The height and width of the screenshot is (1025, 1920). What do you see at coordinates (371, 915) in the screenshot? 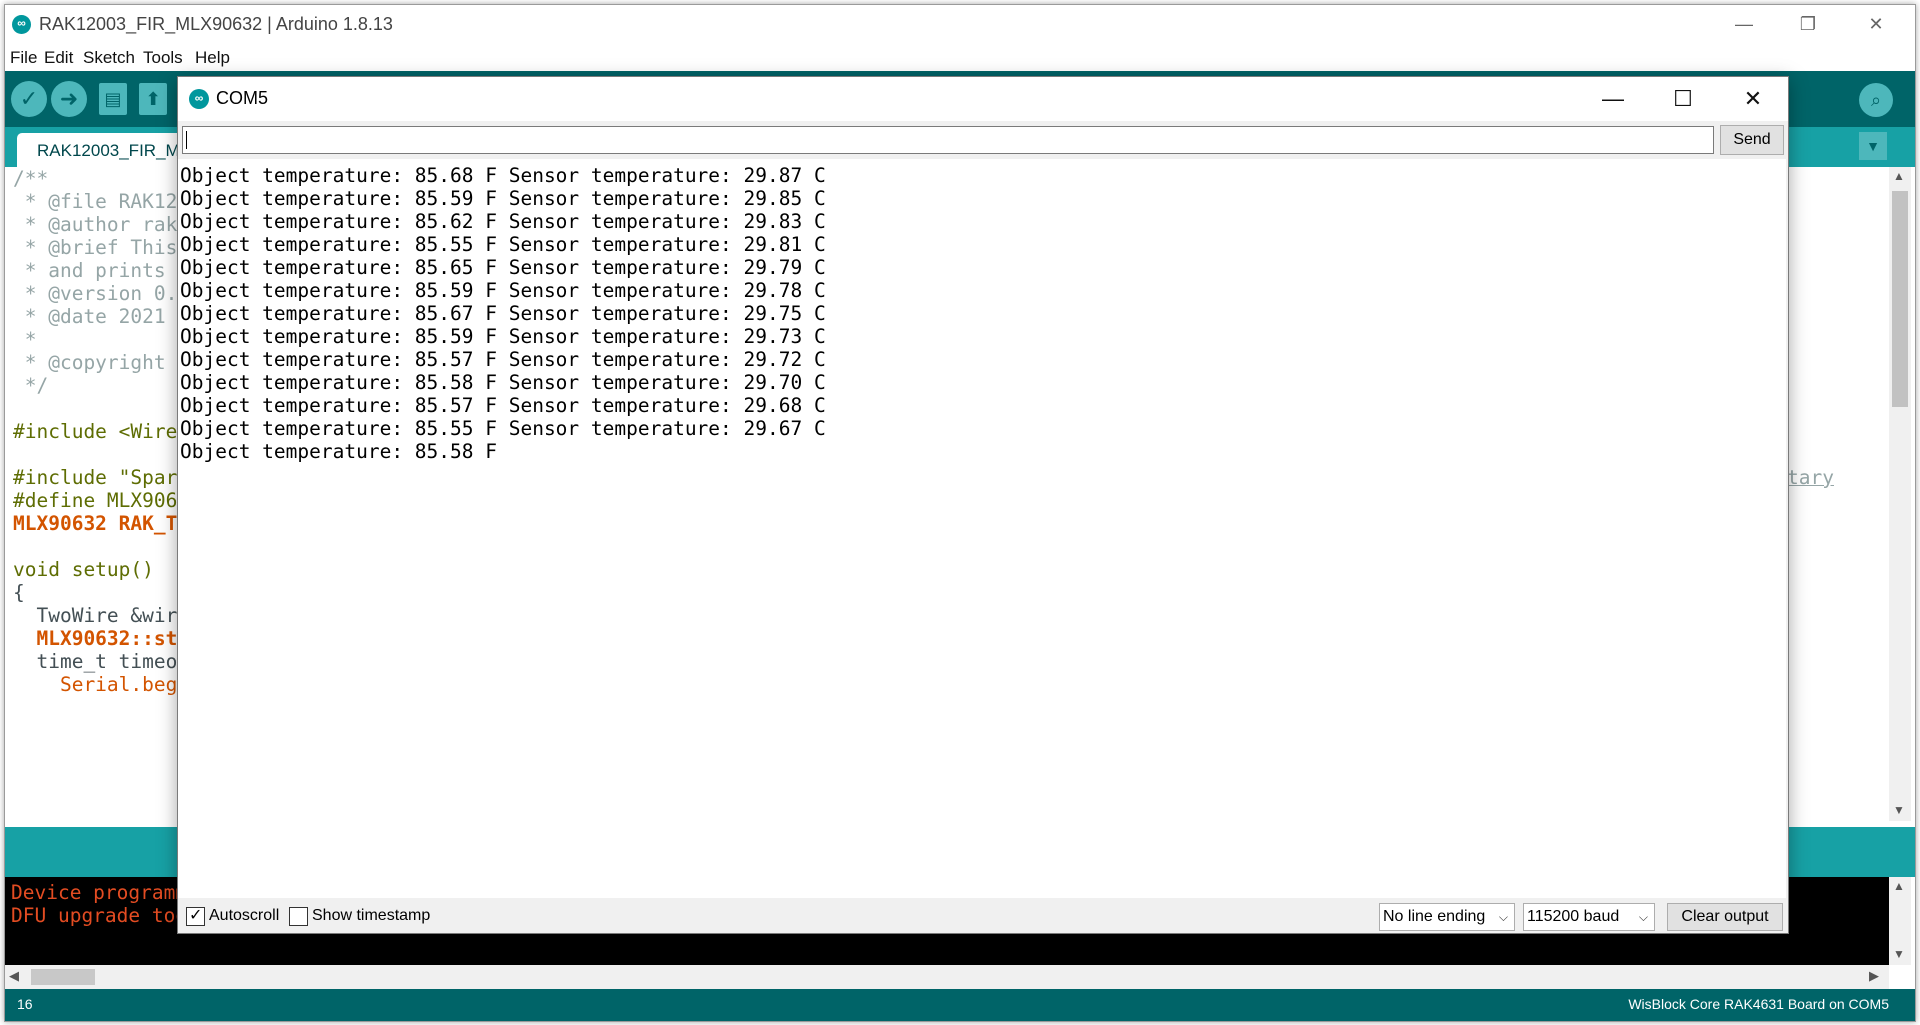
I see `timestamp-label: Show timestamp` at bounding box center [371, 915].